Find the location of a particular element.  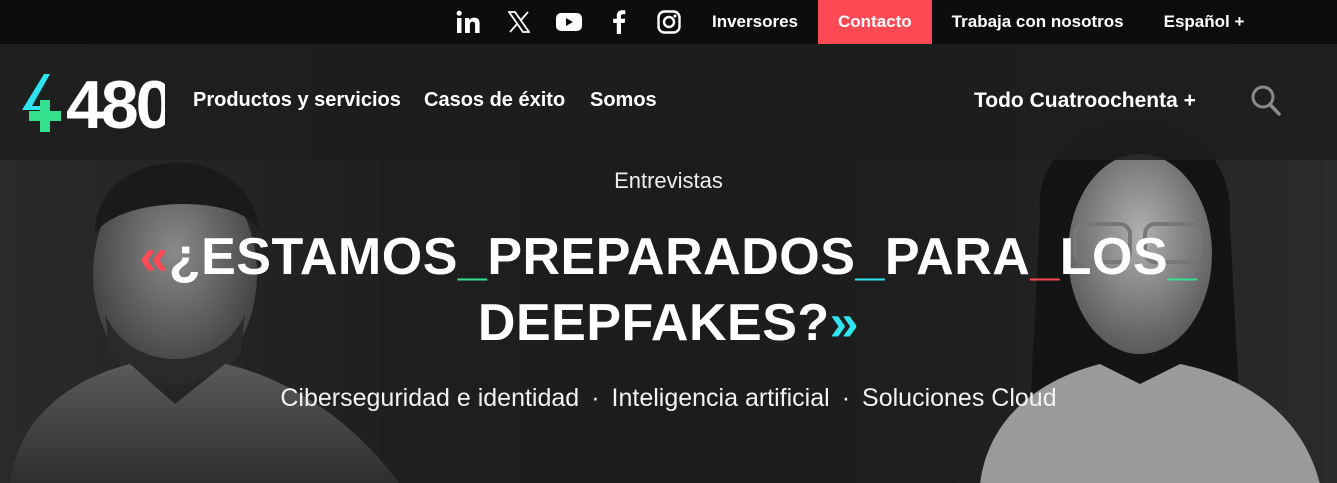

article-category: Entrevistas is located at coordinates (668, 181).